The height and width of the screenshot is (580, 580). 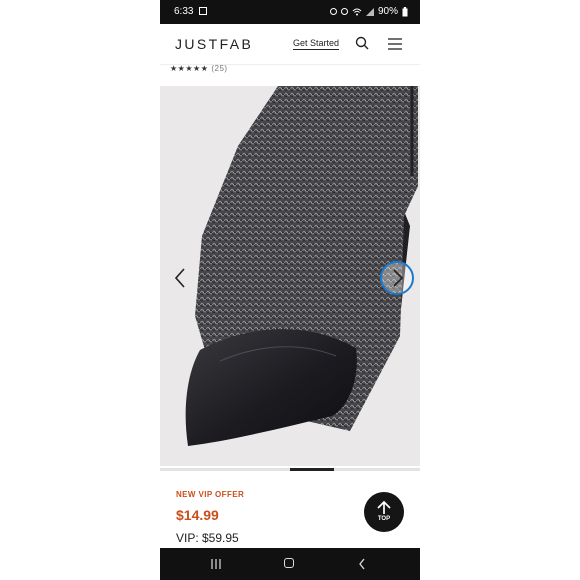 What do you see at coordinates (189, 68) in the screenshot?
I see `rating-stars: ★★★★★` at bounding box center [189, 68].